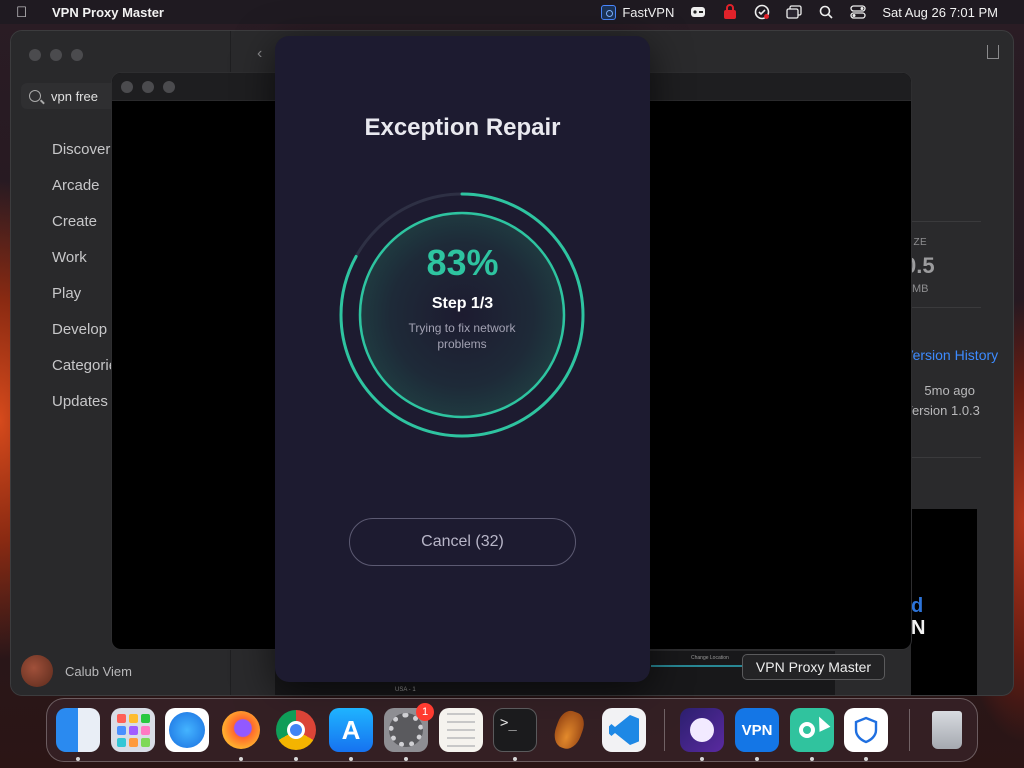  I want to click on dock: A 1 >_ VPN, so click(512, 730).